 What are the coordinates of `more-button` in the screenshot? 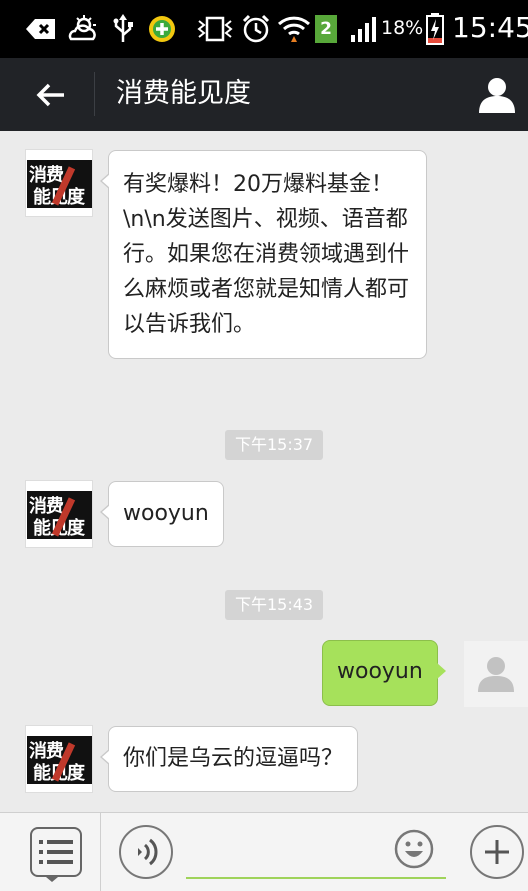 It's located at (497, 852).